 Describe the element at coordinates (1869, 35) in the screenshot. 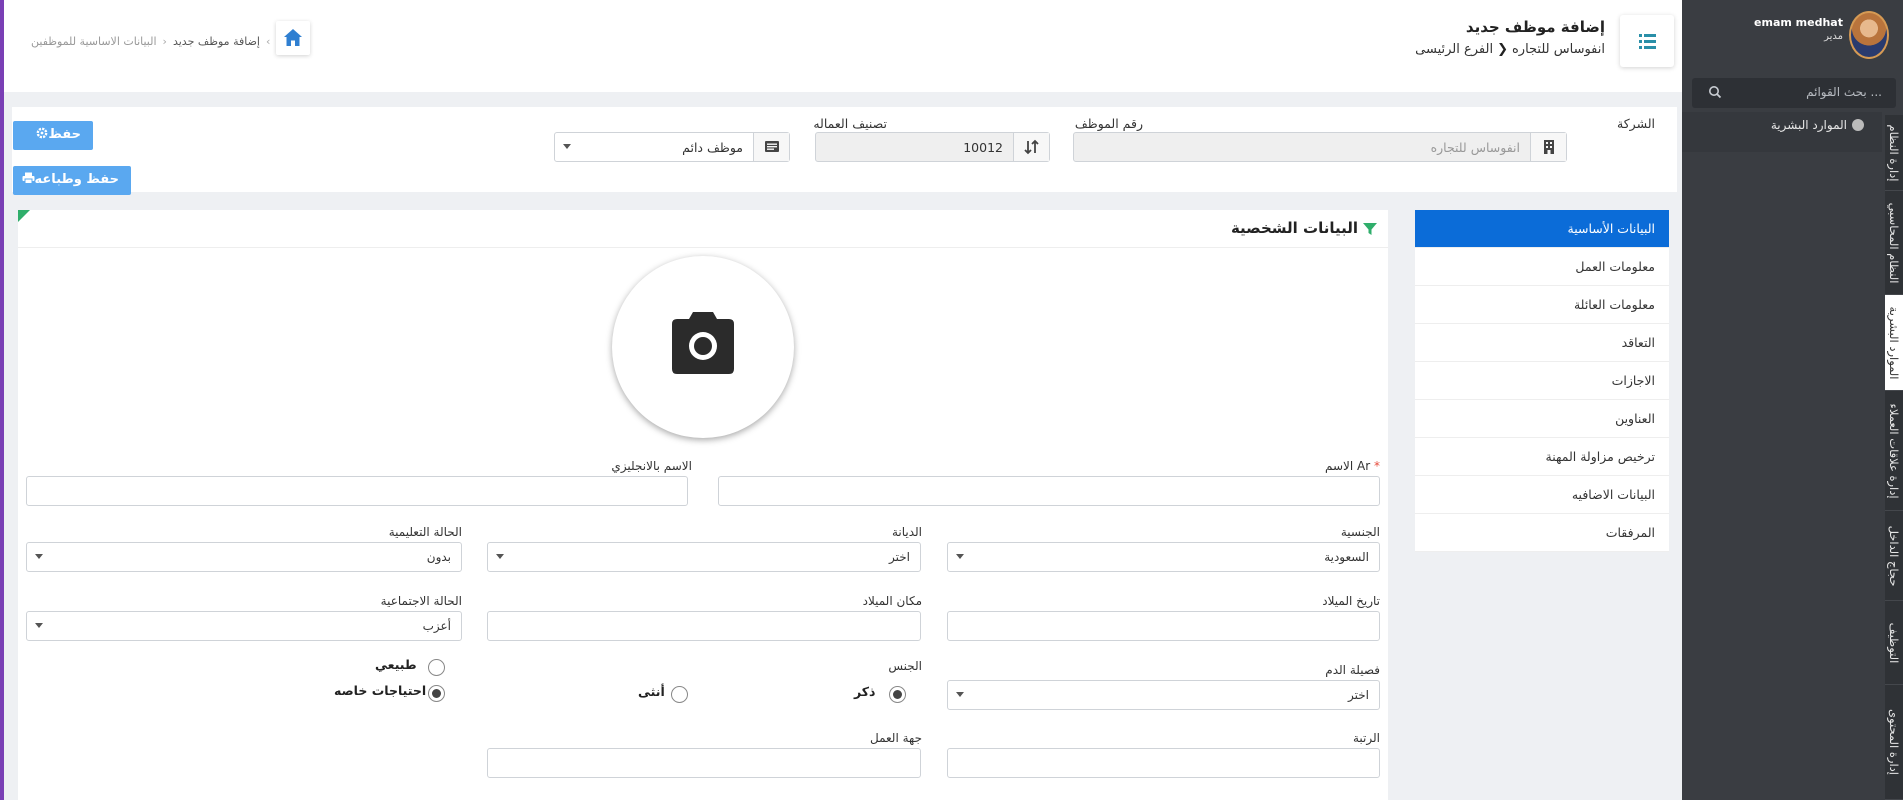

I see `avatar` at that location.